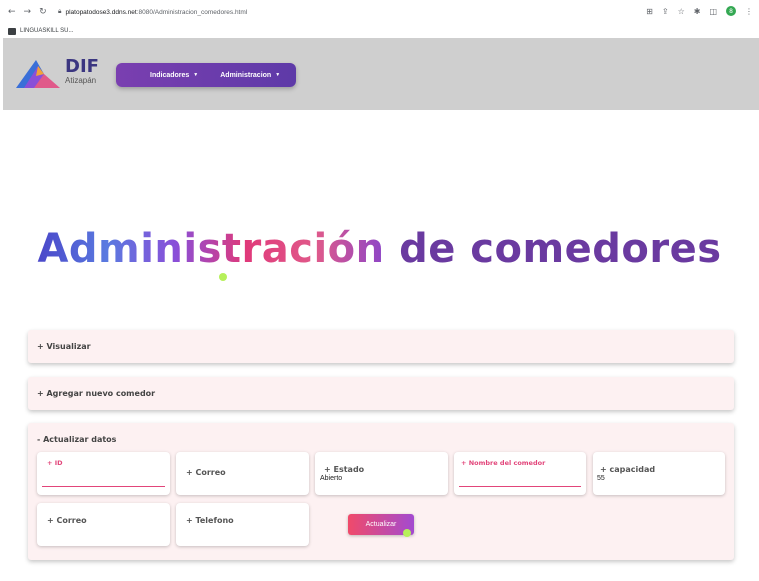 The width and height of the screenshot is (759, 581). I want to click on translate-icon: ⊞, so click(649, 11).